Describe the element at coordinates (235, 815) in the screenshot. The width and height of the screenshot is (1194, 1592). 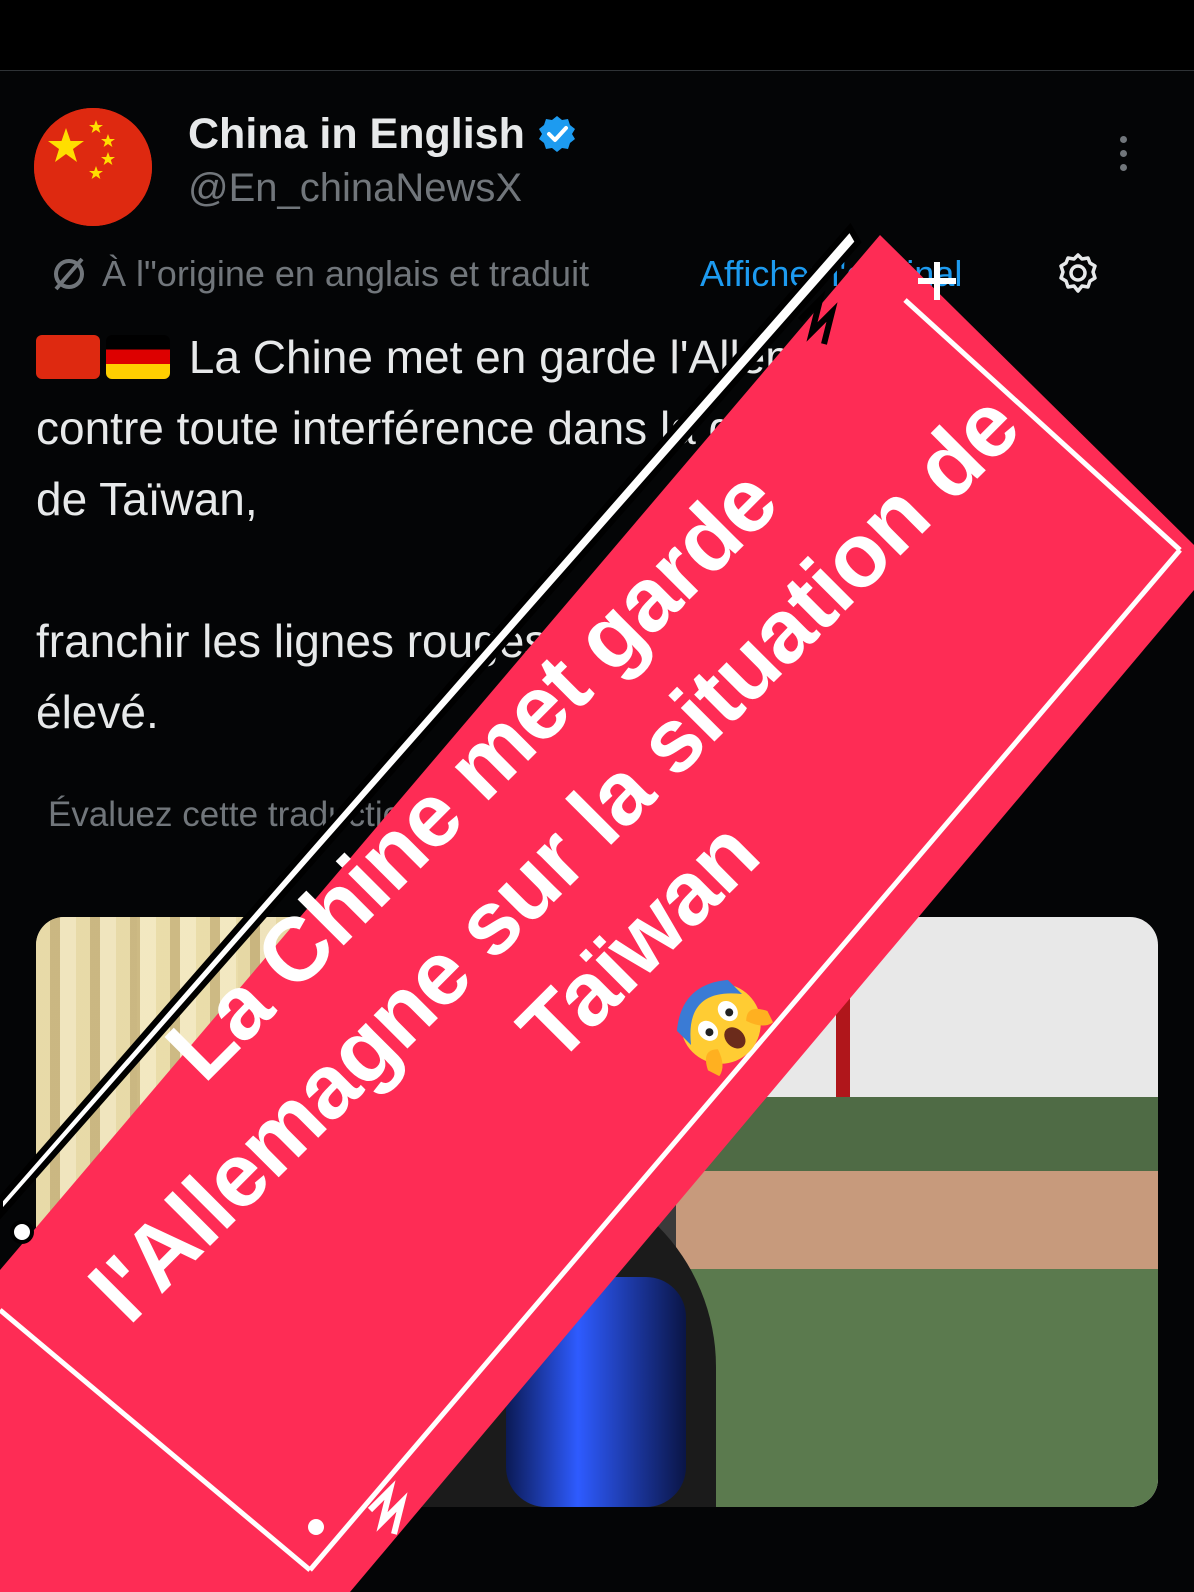
I see `rate-translation-link: Évaluez cette traduction` at that location.